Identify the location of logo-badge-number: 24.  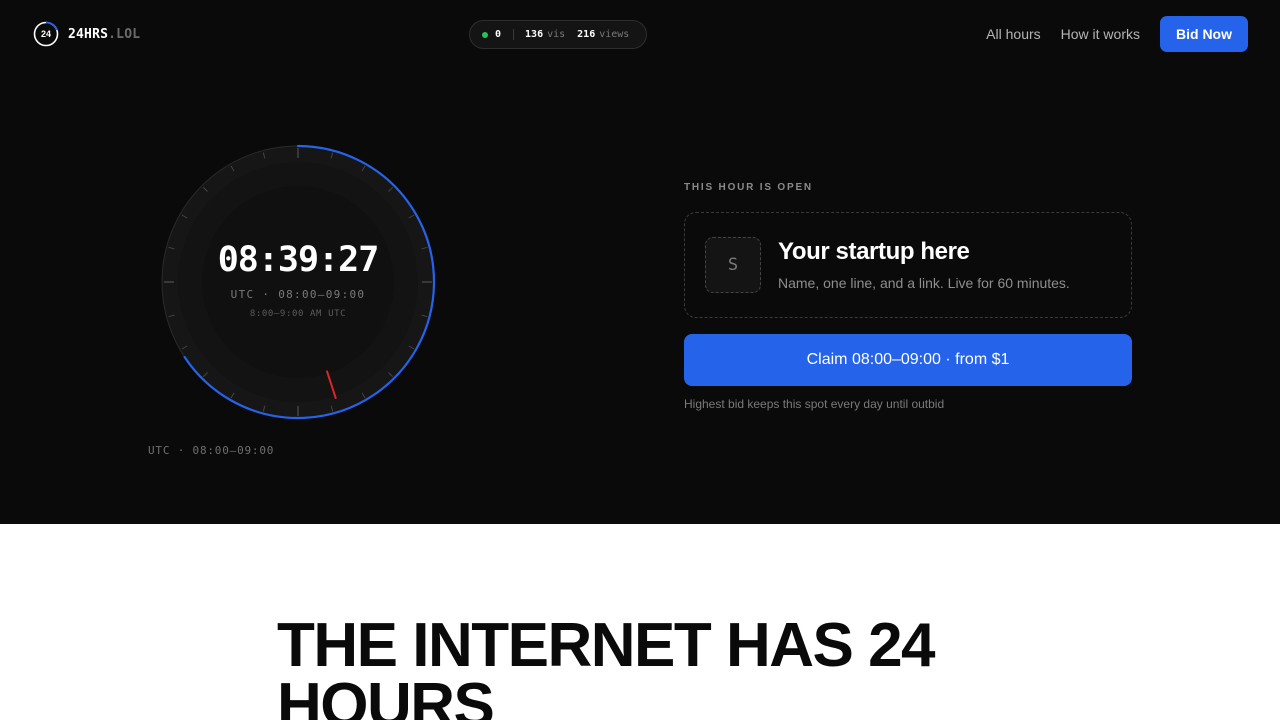
(45, 34).